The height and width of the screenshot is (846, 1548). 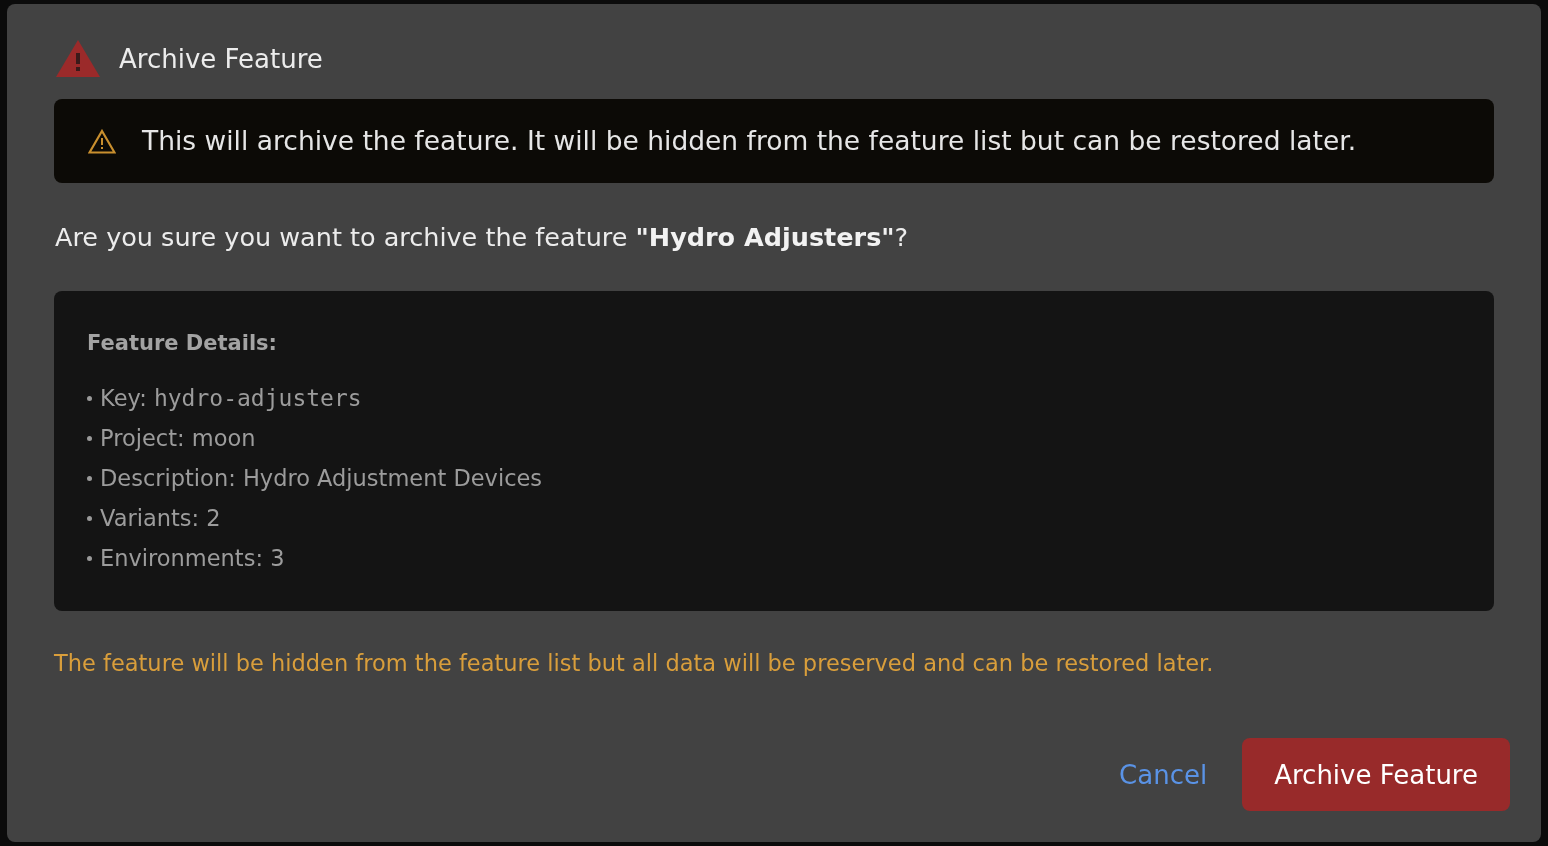 I want to click on confirmation-question: Are you sure you want to archive the feature "Hydro Adjusters"?, so click(x=482, y=237).